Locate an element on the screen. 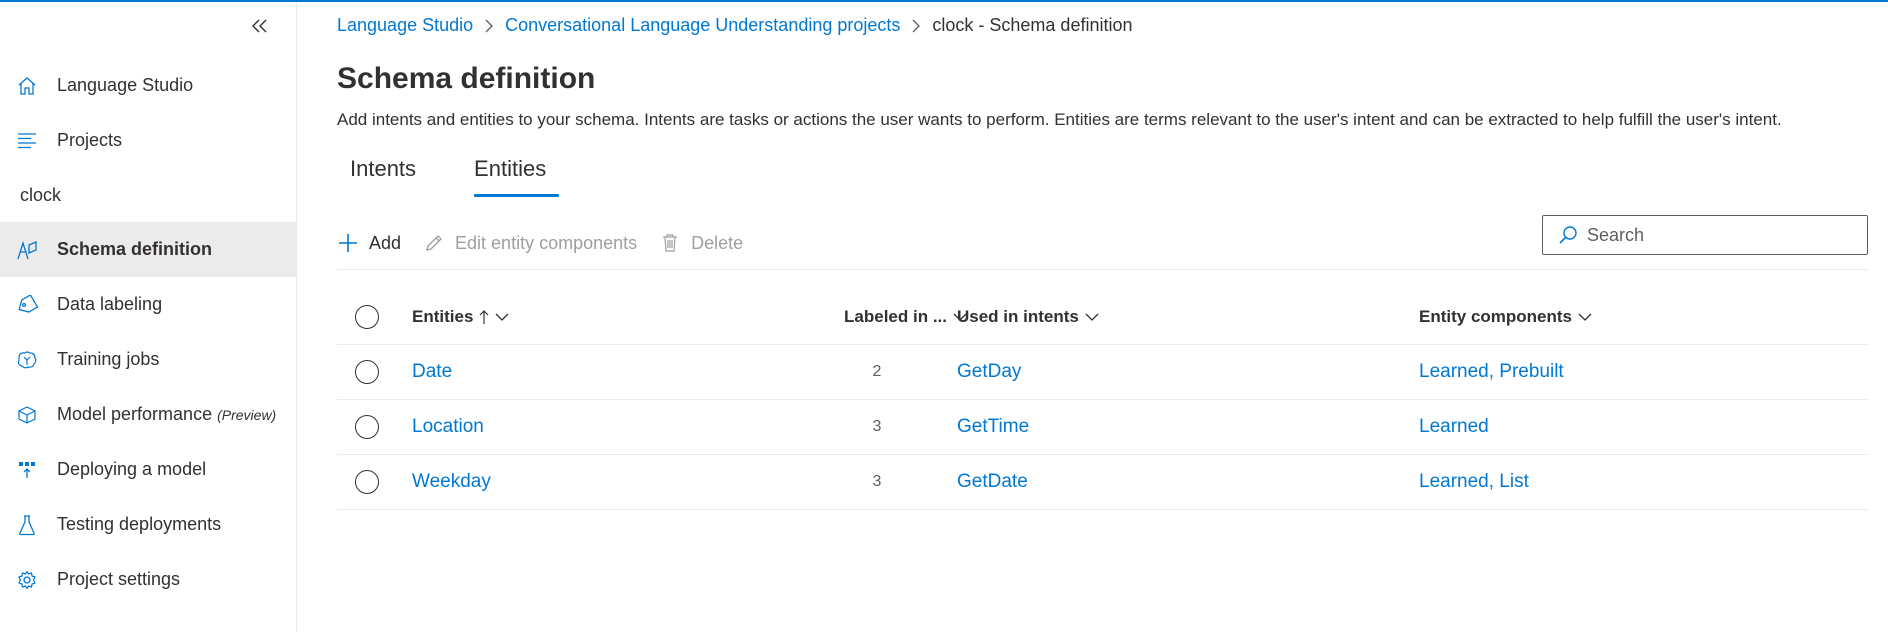 This screenshot has width=1888, height=632. sidebar-item-label: Project settings is located at coordinates (119, 579).